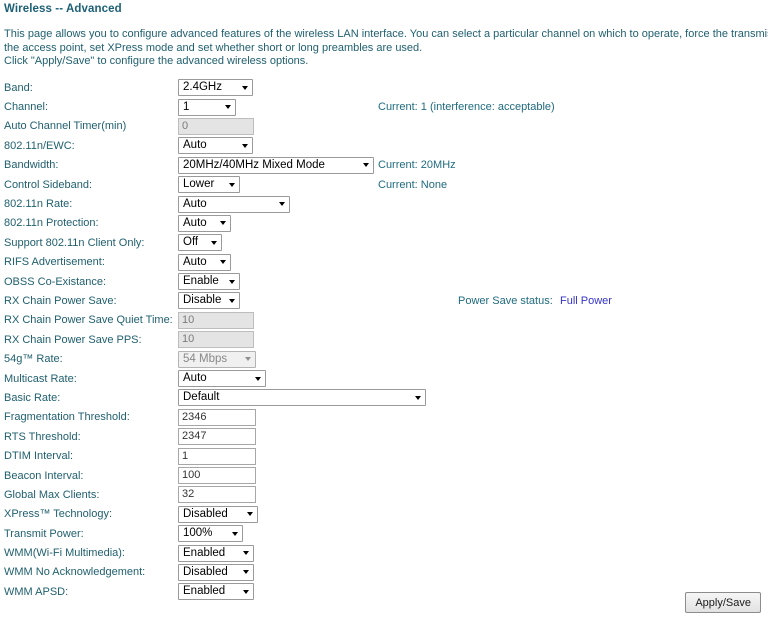 This screenshot has height=622, width=768. I want to click on label-control-sideband: Control Sideband:, so click(48, 184).